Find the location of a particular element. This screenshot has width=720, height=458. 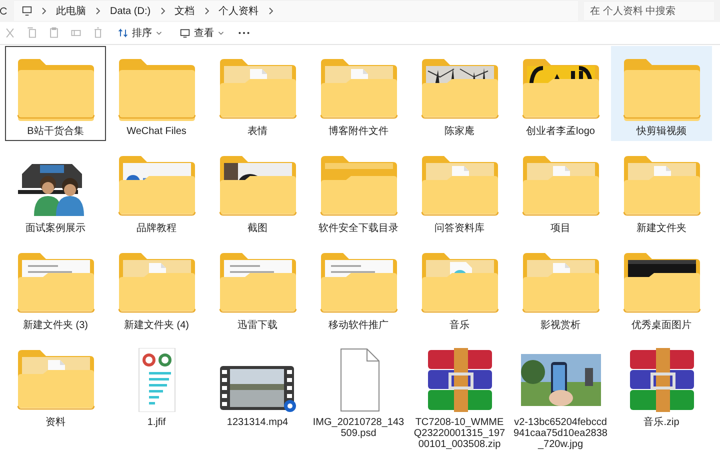

file-name: 新建文件夹 (3) is located at coordinates (55, 325).